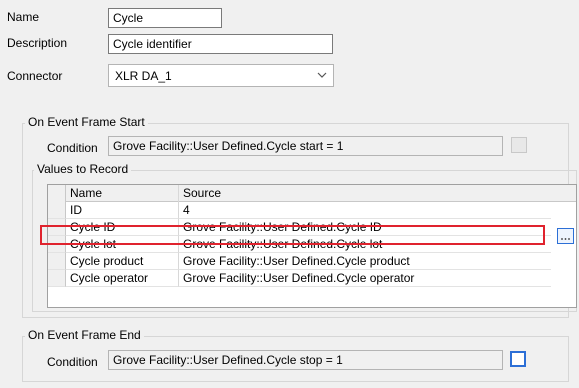  What do you see at coordinates (519, 145) in the screenshot?
I see `start-condition-browse-button` at bounding box center [519, 145].